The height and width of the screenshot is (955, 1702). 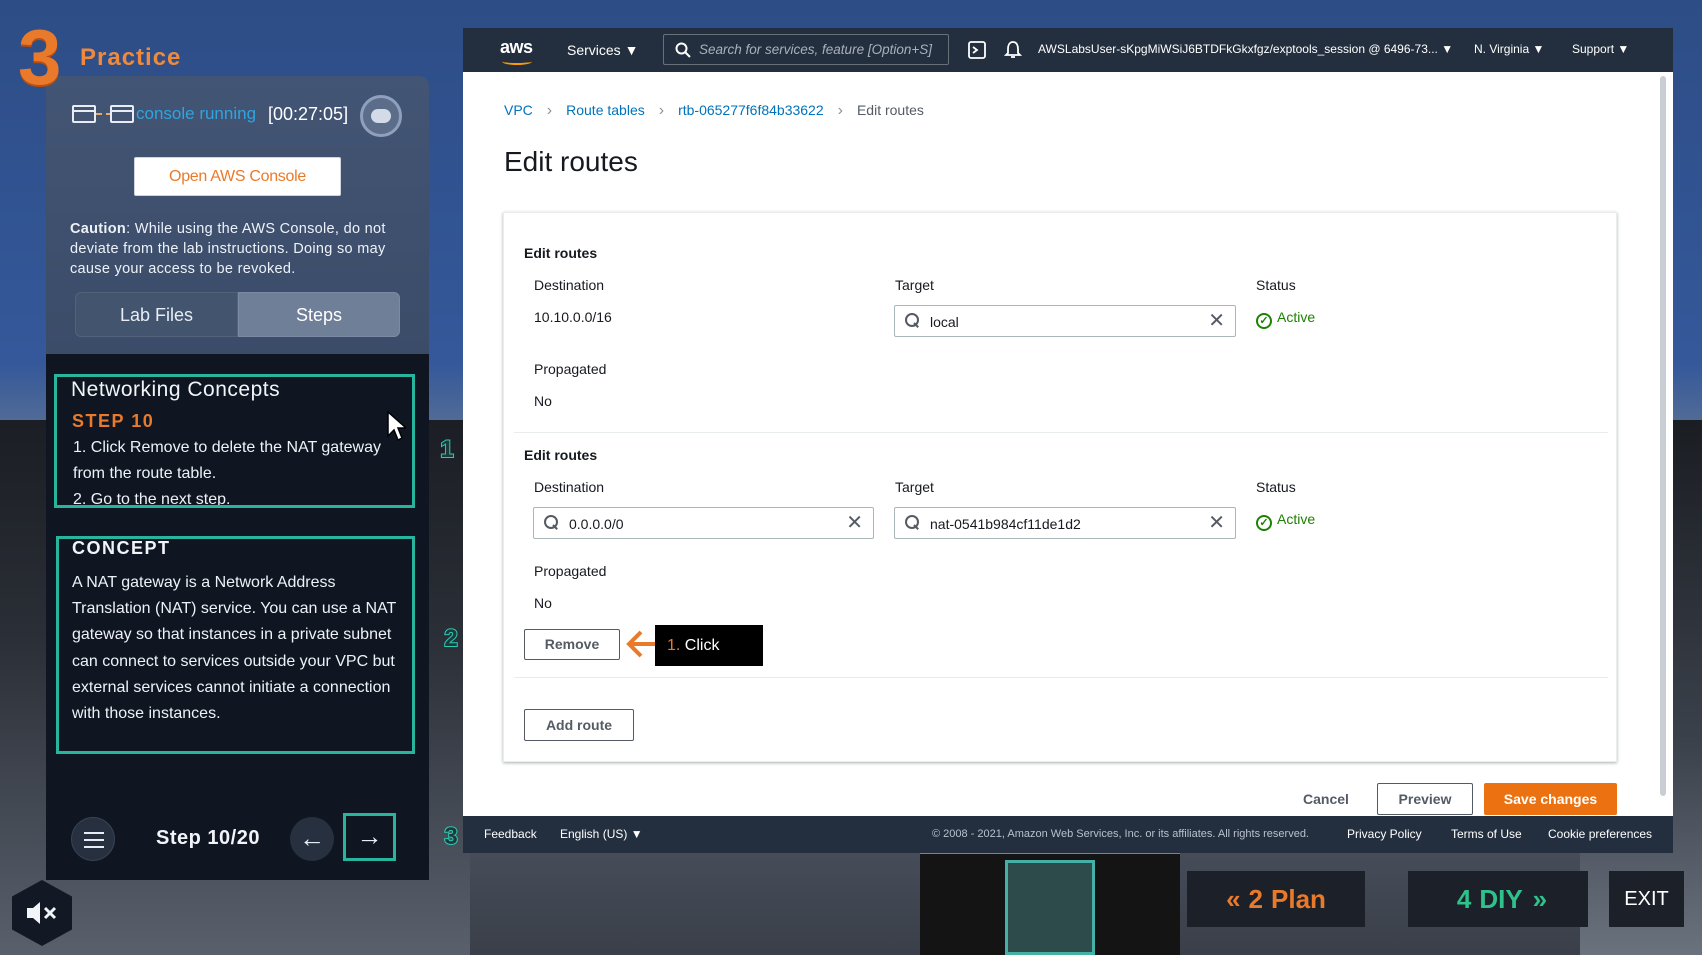 What do you see at coordinates (1065, 321) in the screenshot?
I see `target-field: local ✕` at bounding box center [1065, 321].